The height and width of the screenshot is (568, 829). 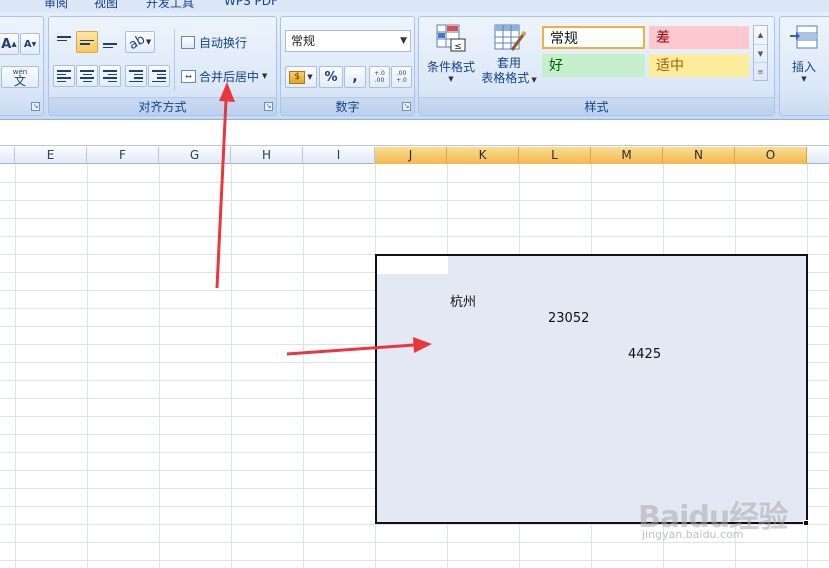 I want to click on number-dialog-launcher-icon: ↘, so click(x=406, y=106).